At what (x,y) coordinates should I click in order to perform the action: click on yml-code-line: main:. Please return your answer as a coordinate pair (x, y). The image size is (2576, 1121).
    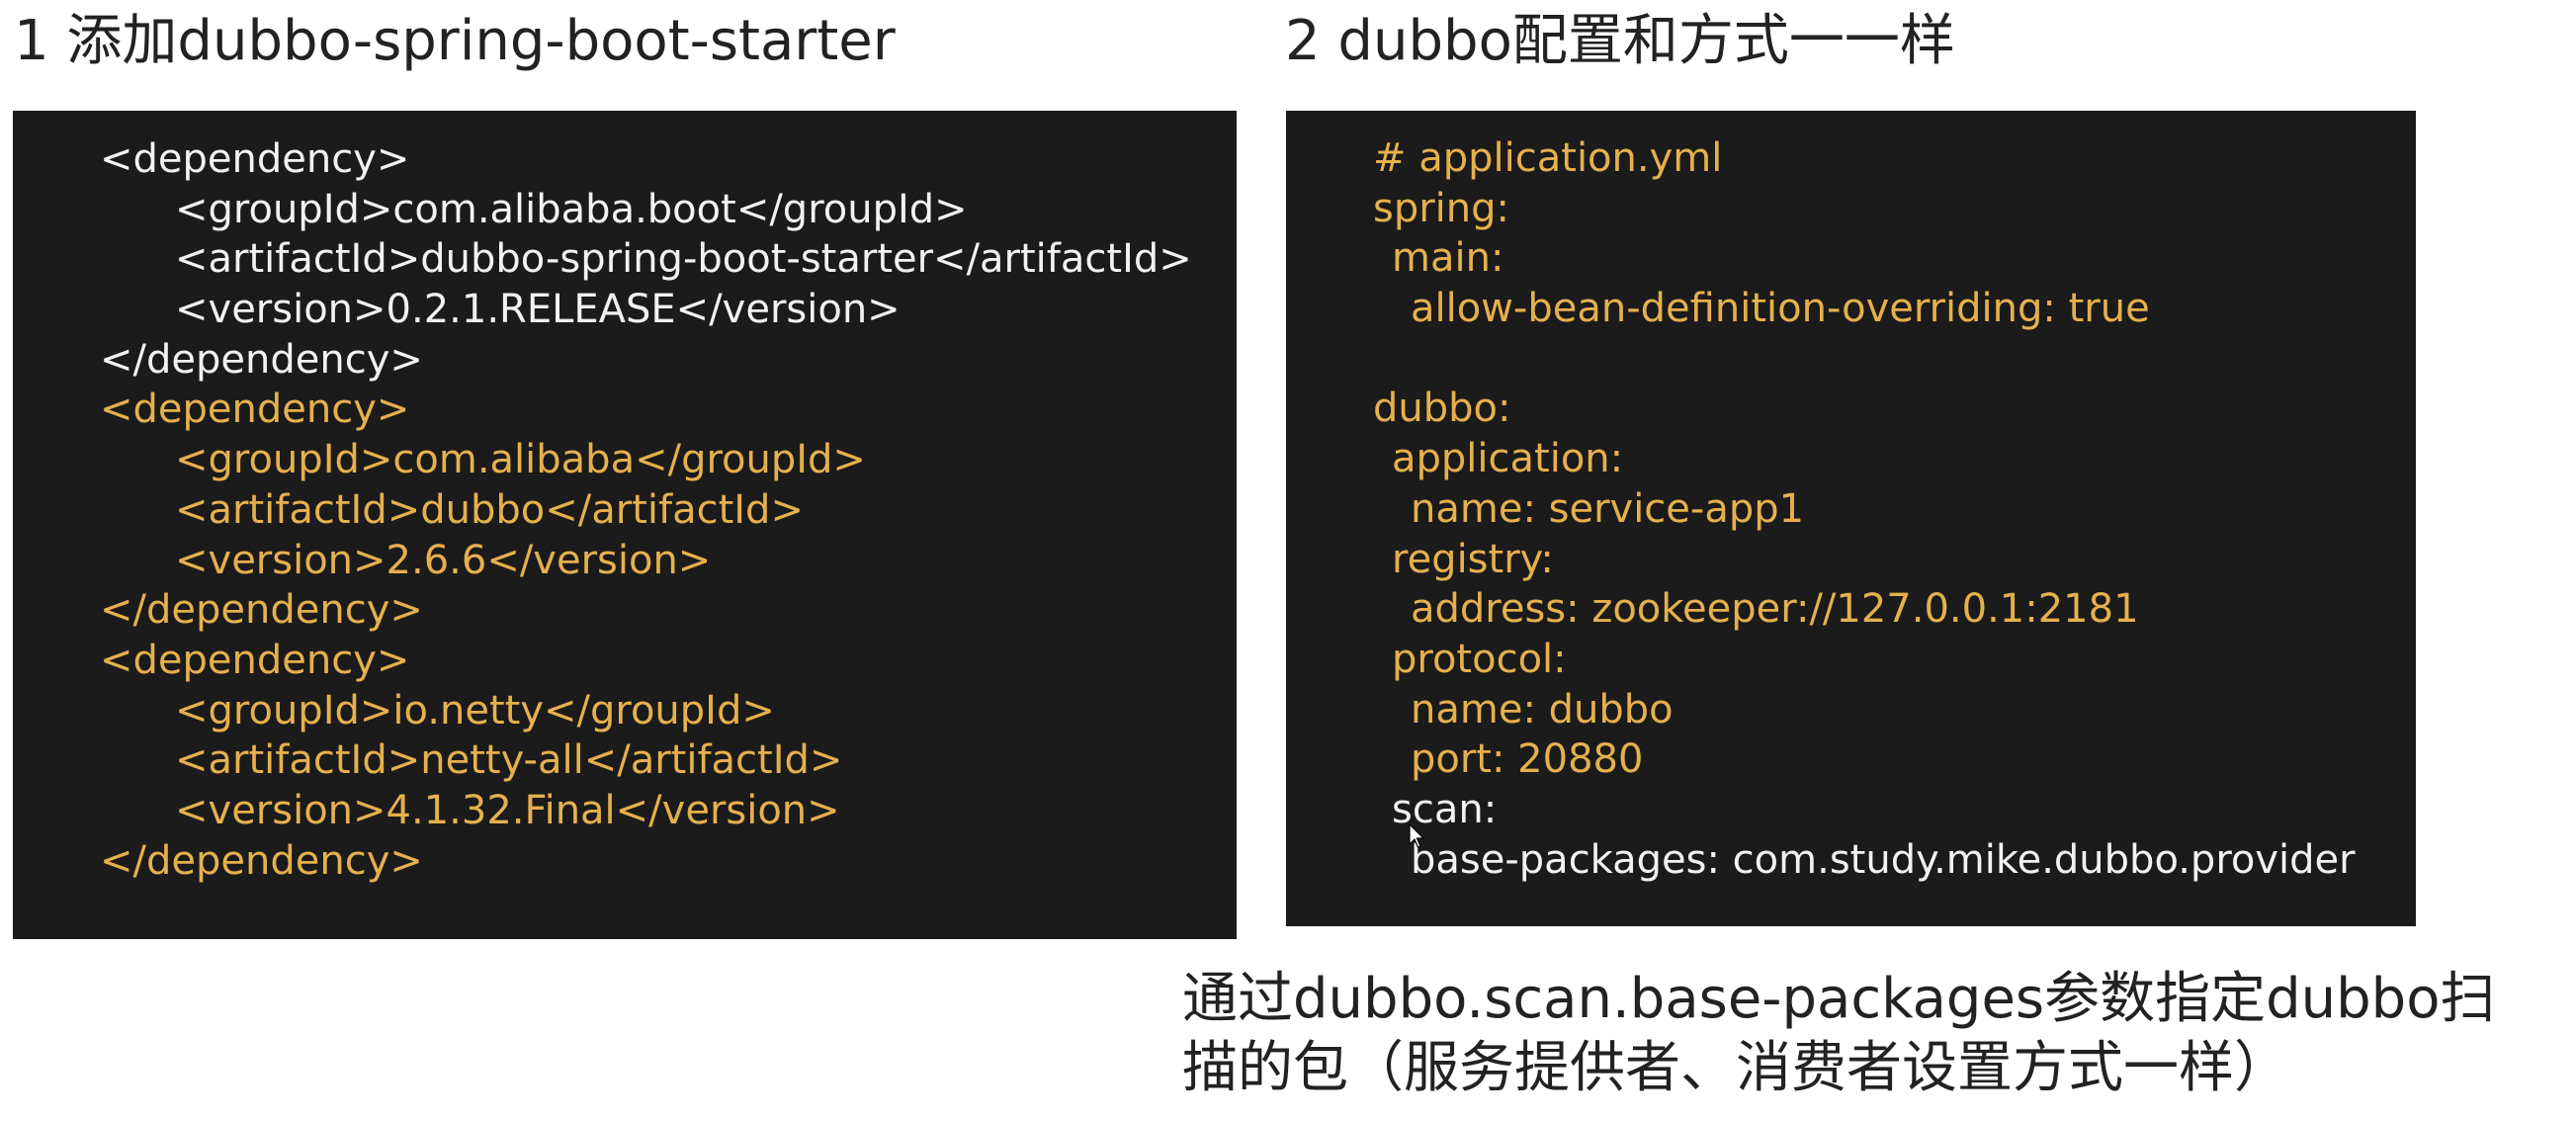
    Looking at the image, I should click on (1448, 258).